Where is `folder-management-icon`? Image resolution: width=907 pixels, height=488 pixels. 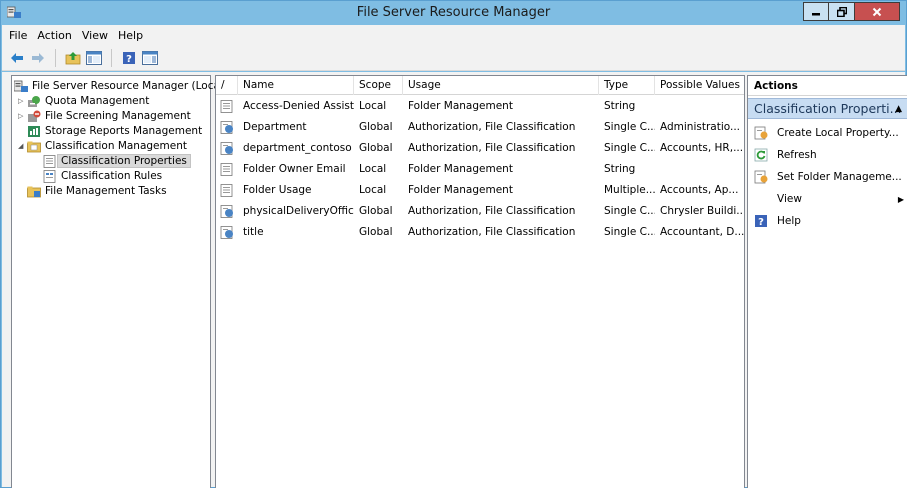 folder-management-icon is located at coordinates (761, 177).